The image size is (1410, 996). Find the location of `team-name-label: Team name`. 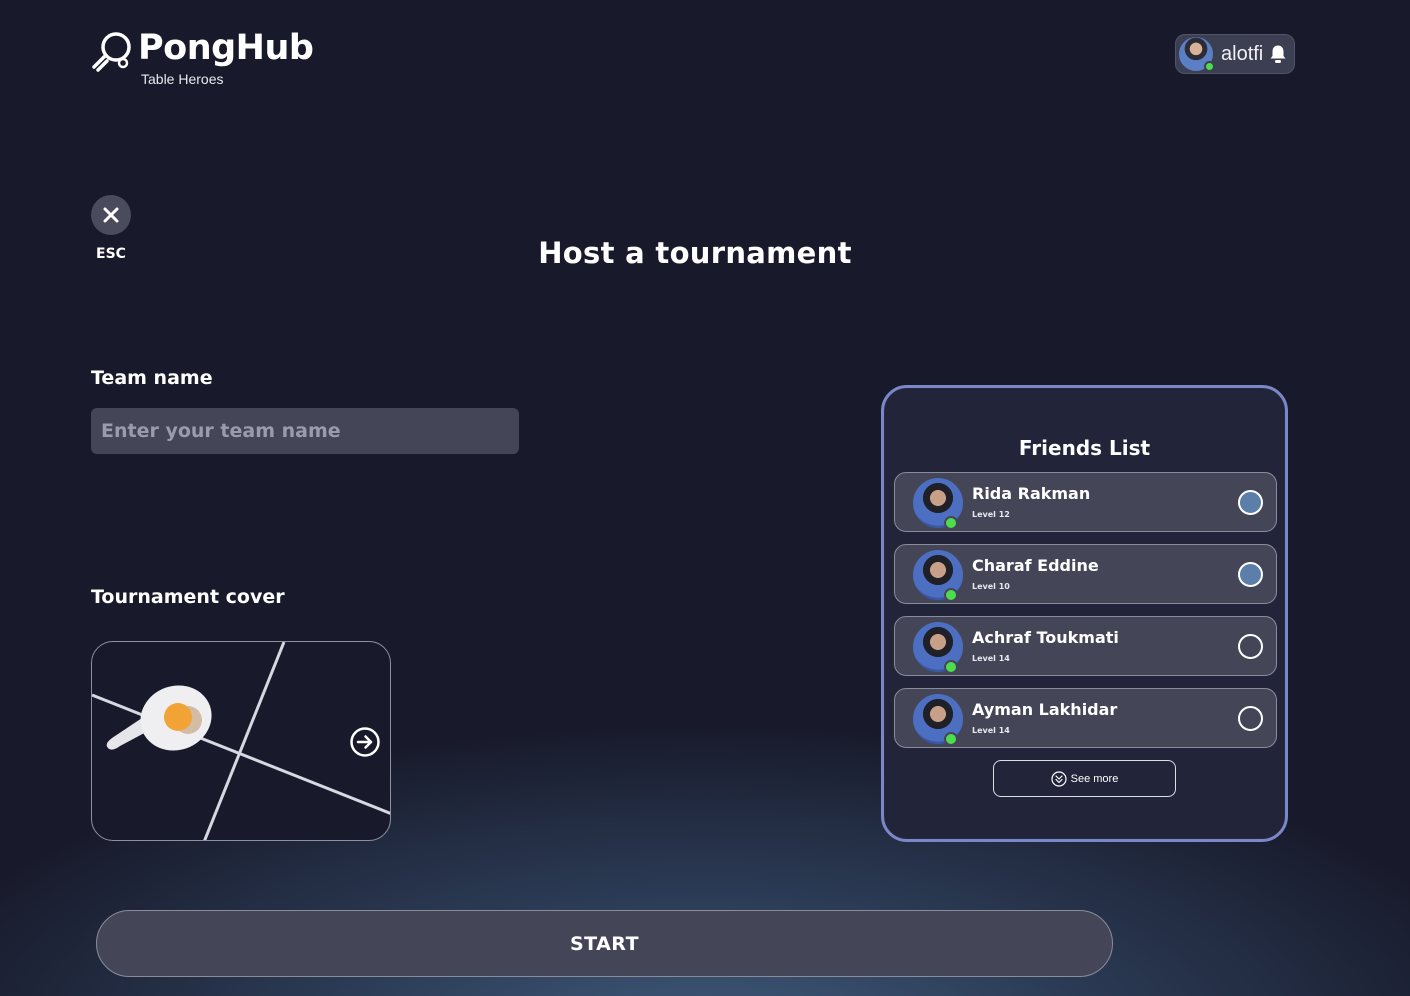

team-name-label: Team name is located at coordinates (152, 378).